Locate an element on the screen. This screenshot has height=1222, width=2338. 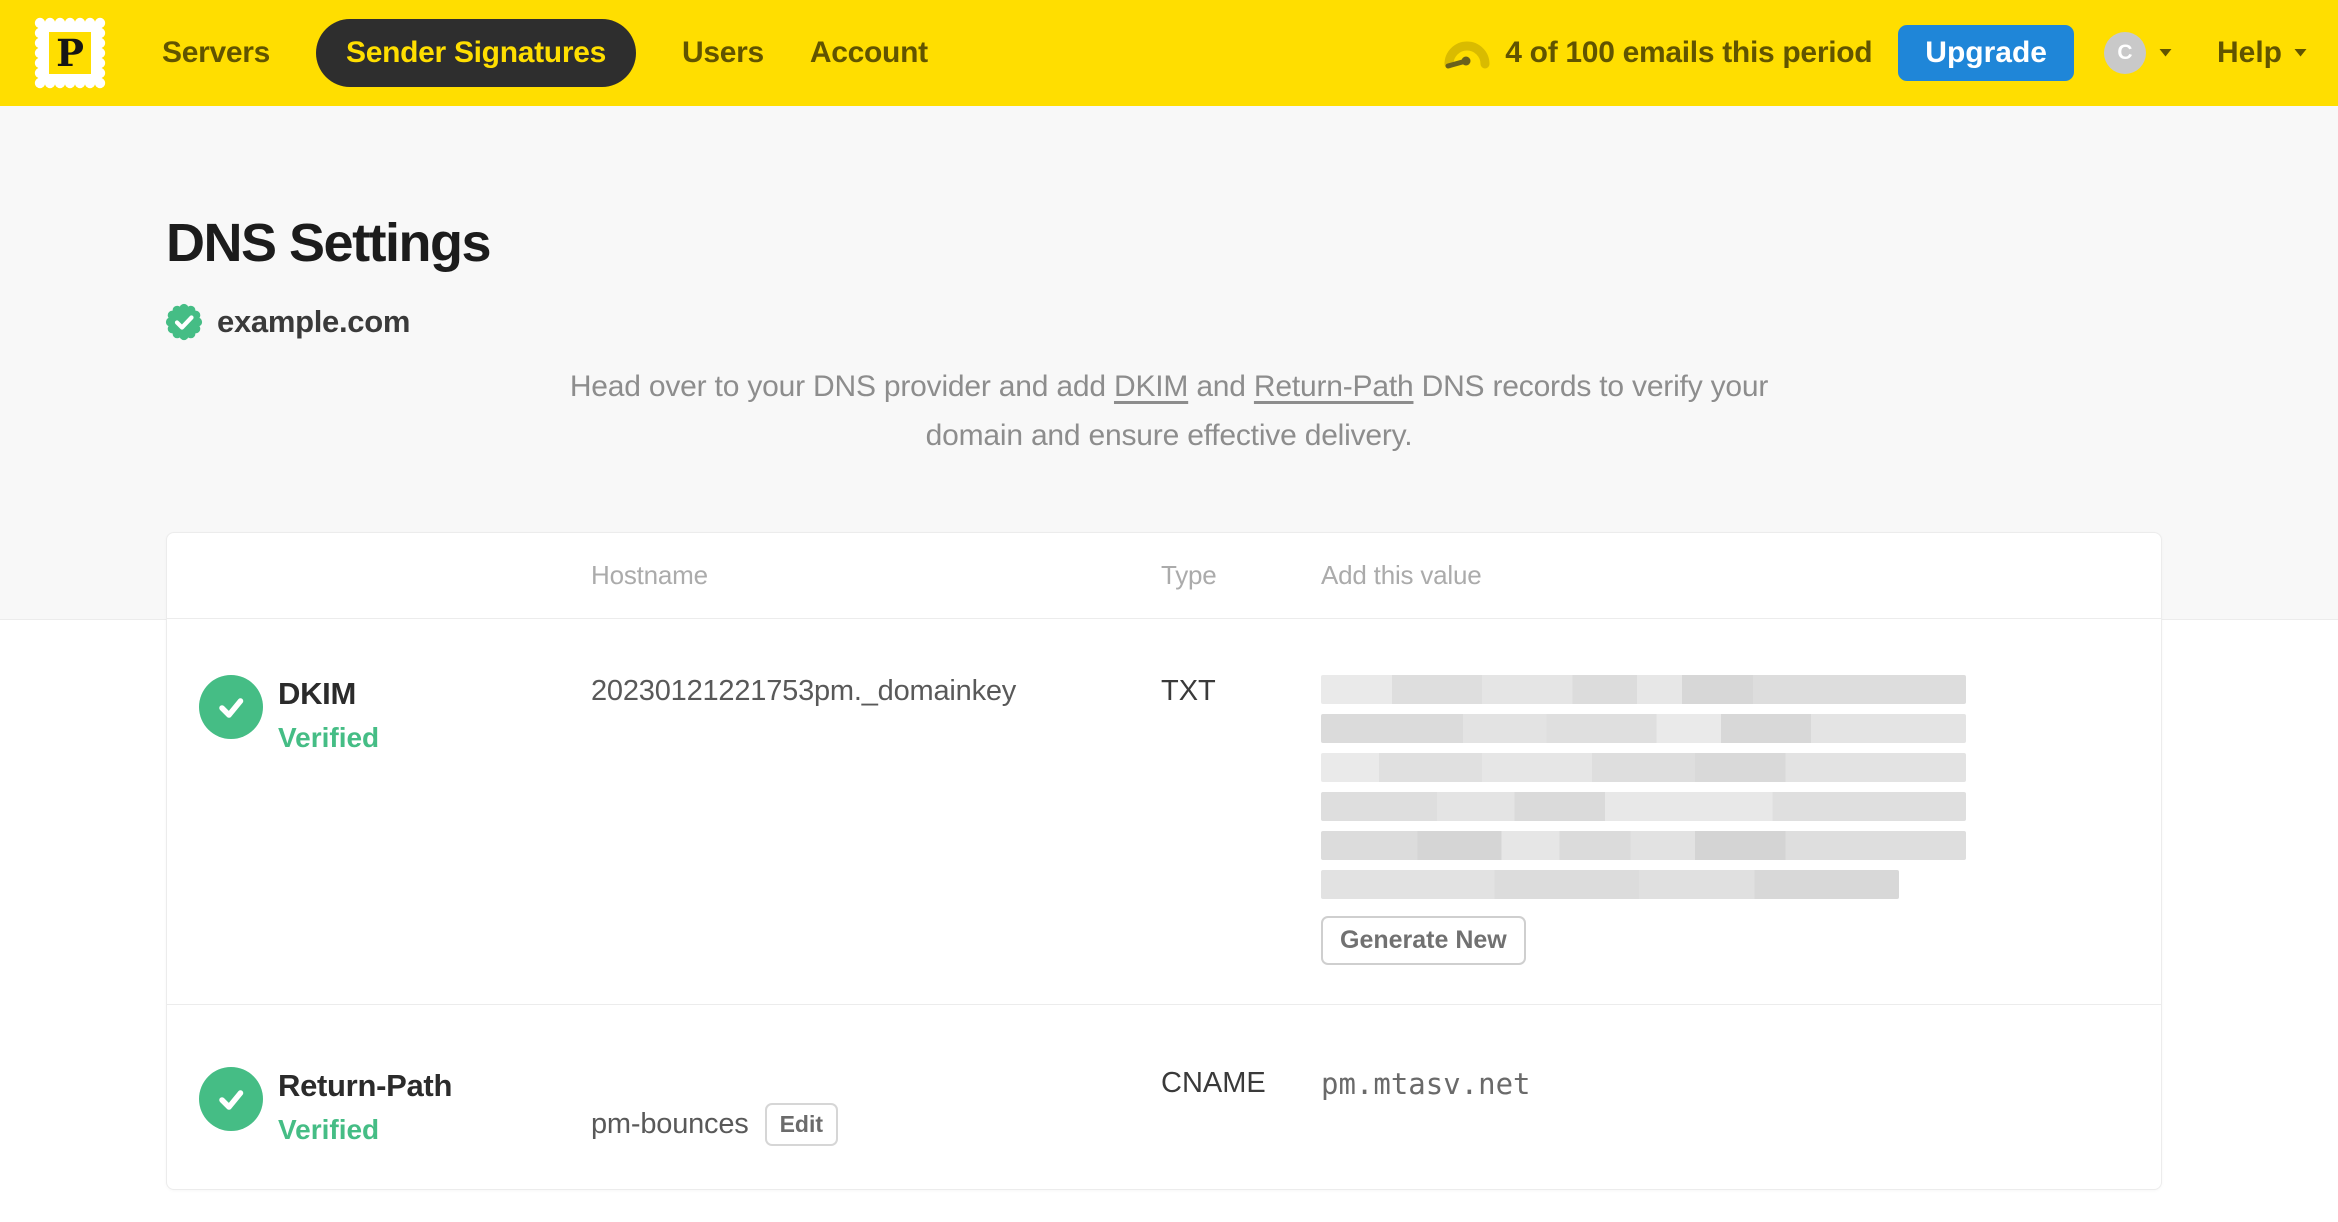
nav-item-servers: Servers is located at coordinates (216, 53).